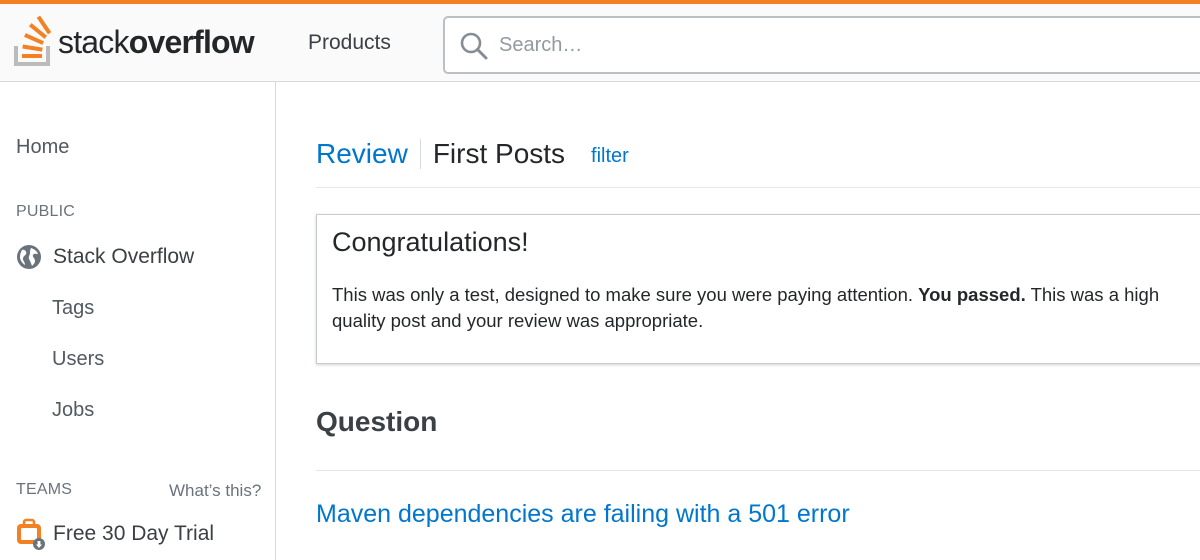 The height and width of the screenshot is (560, 1200). Describe the element at coordinates (349, 43) in the screenshot. I see `products-menu-button: Products` at that location.